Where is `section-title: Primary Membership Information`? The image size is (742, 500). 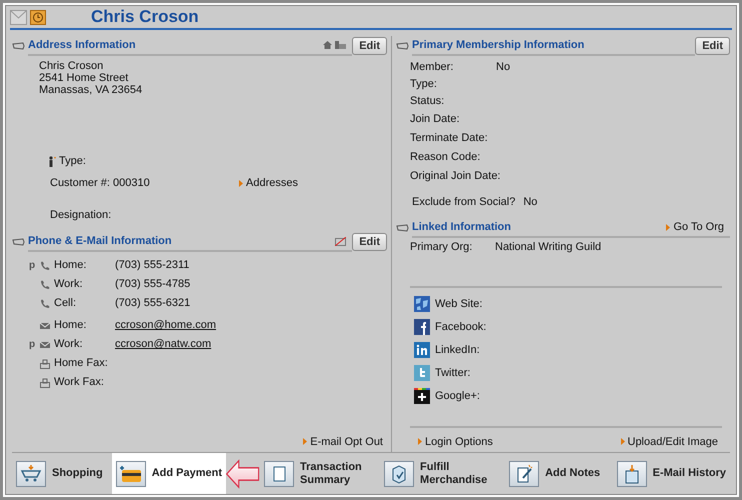 section-title: Primary Membership Information is located at coordinates (498, 45).